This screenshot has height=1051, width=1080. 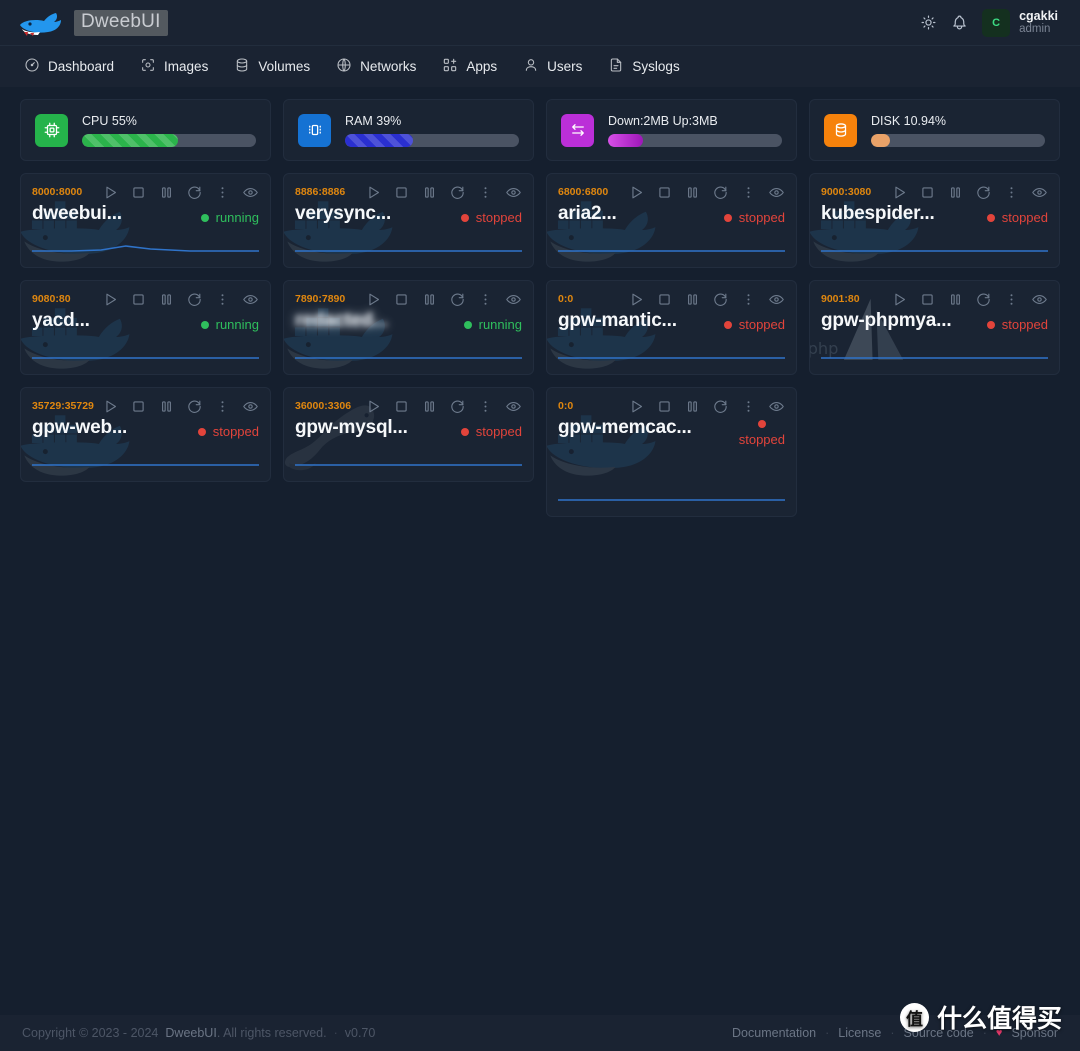 What do you see at coordinates (376, 66) in the screenshot?
I see `nav-item-networks: Networks` at bounding box center [376, 66].